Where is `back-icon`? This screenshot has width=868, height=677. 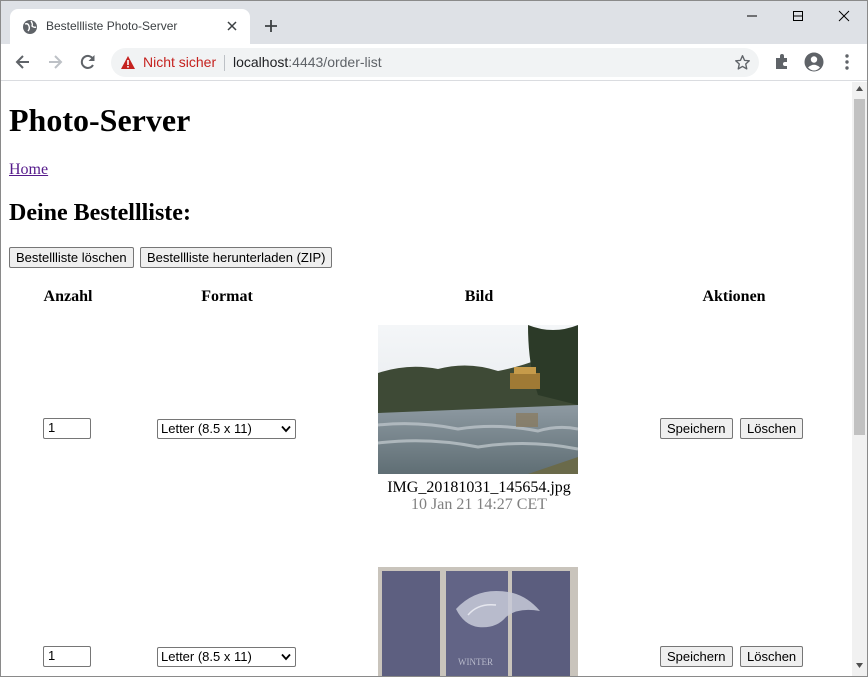
back-icon is located at coordinates (23, 62).